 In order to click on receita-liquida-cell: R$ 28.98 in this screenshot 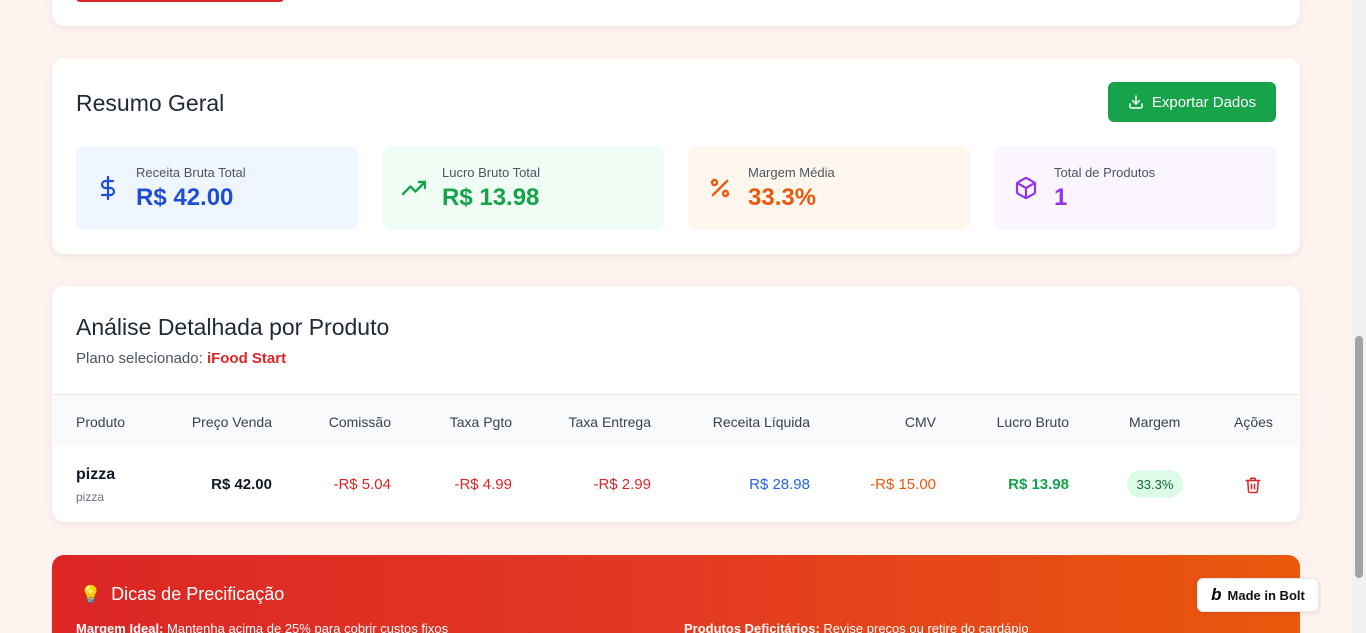, I will do `click(779, 484)`.